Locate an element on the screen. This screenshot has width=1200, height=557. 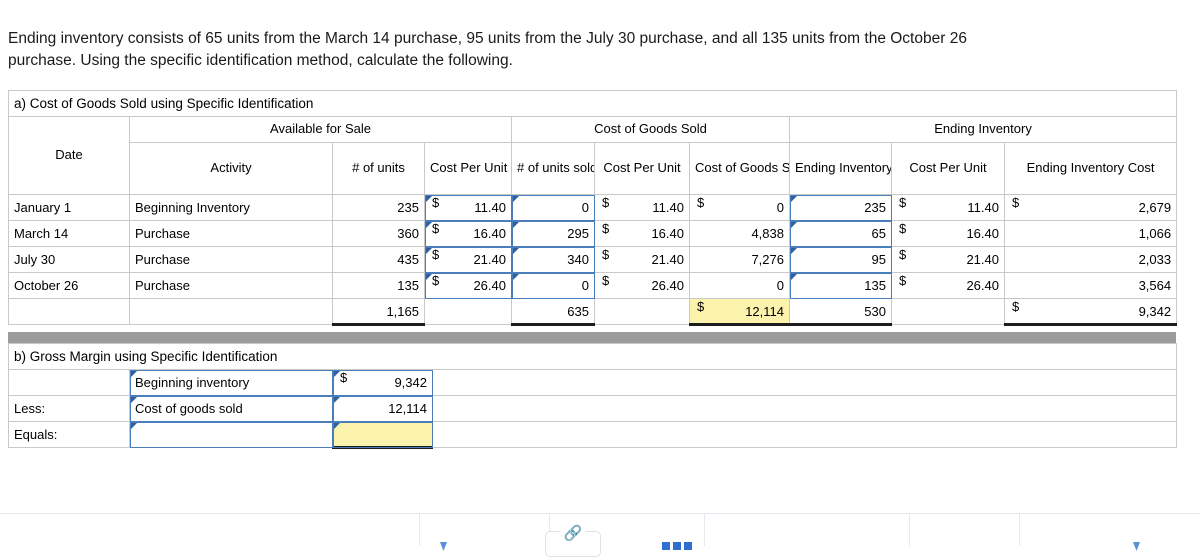
cell-units-sold: 340 is located at coordinates (553, 260).